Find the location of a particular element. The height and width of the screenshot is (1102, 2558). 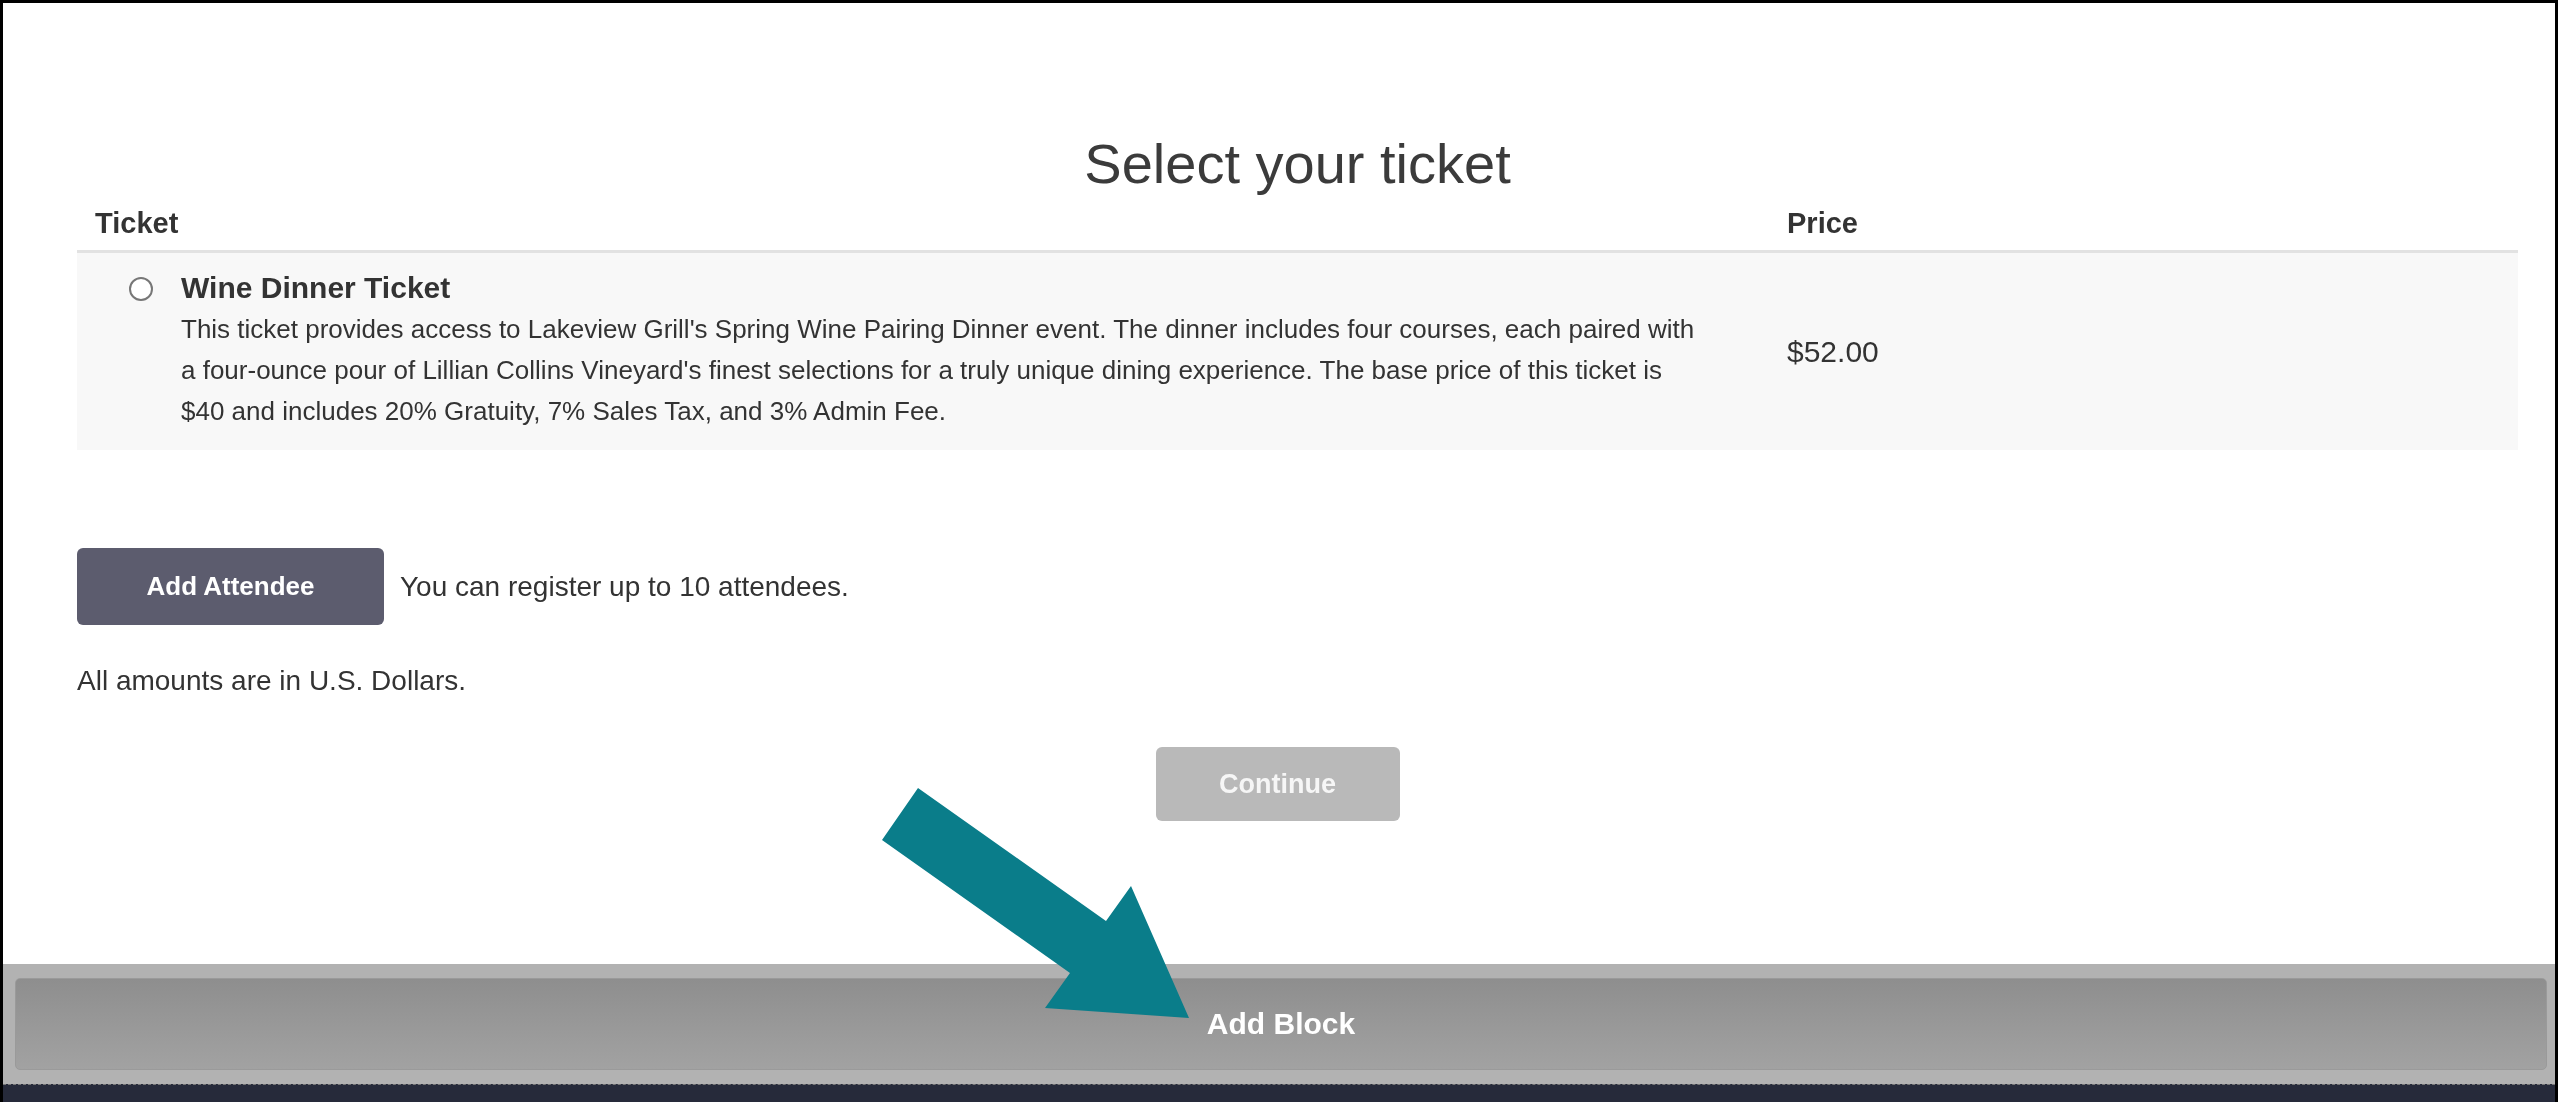

currency-note: All amounts are in U.S. Dollars. is located at coordinates (272, 681).